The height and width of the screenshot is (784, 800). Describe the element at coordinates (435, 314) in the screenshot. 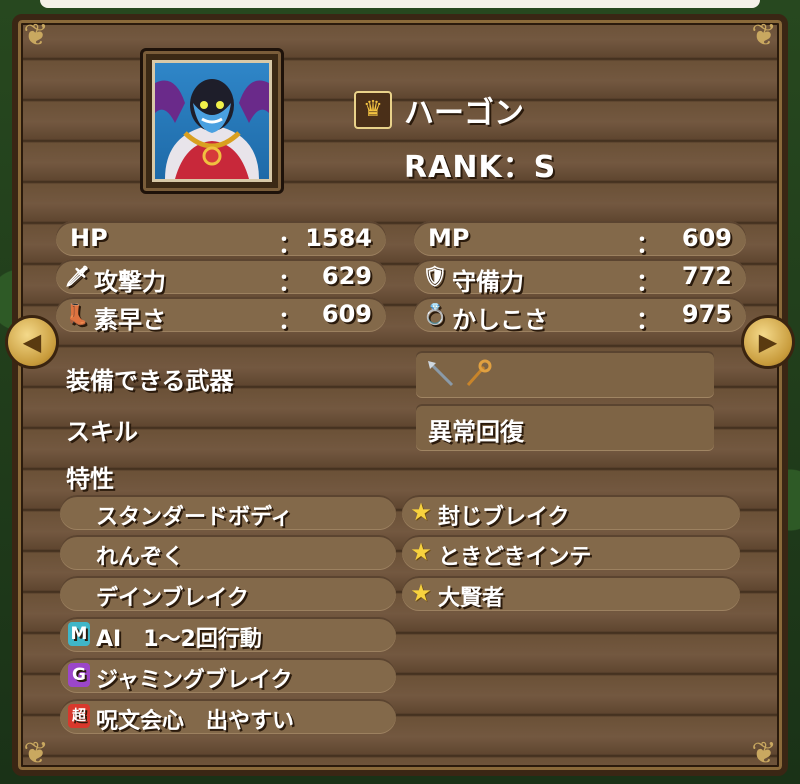

I see `ring-icon: 💍` at that location.